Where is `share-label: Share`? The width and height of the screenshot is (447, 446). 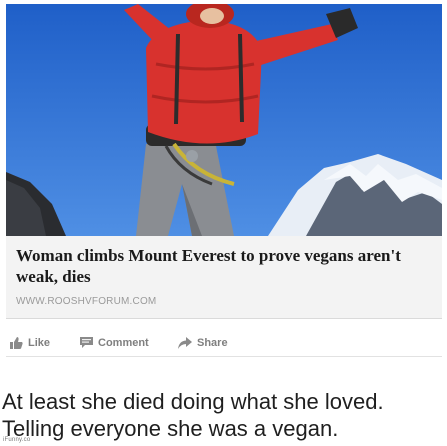
share-label: Share is located at coordinates (212, 343).